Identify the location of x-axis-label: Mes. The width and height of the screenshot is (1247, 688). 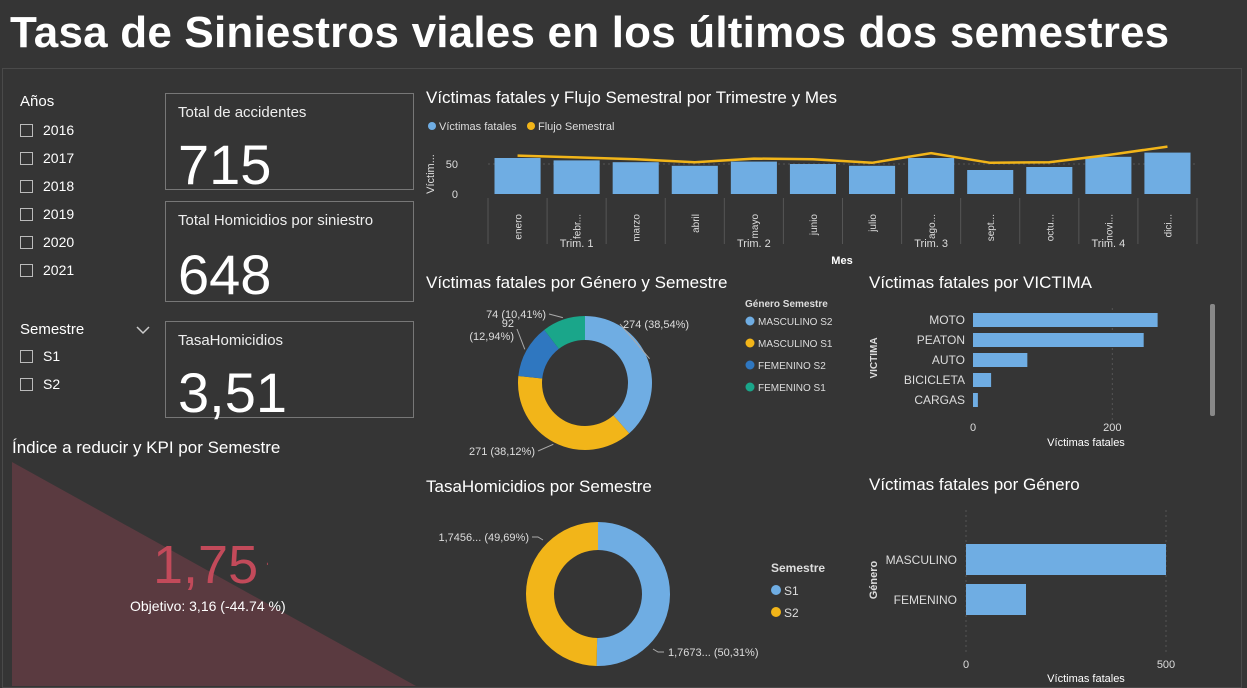
(841, 261).